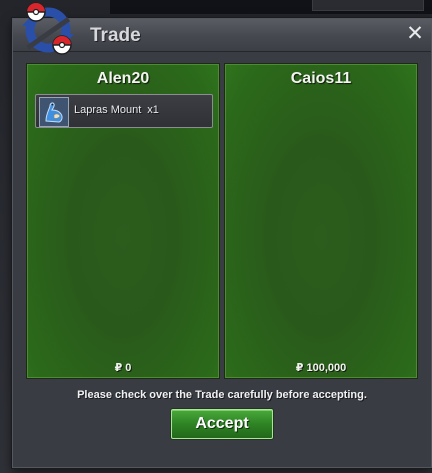 The height and width of the screenshot is (473, 432). Describe the element at coordinates (115, 35) in the screenshot. I see `window-title: Trade` at that location.